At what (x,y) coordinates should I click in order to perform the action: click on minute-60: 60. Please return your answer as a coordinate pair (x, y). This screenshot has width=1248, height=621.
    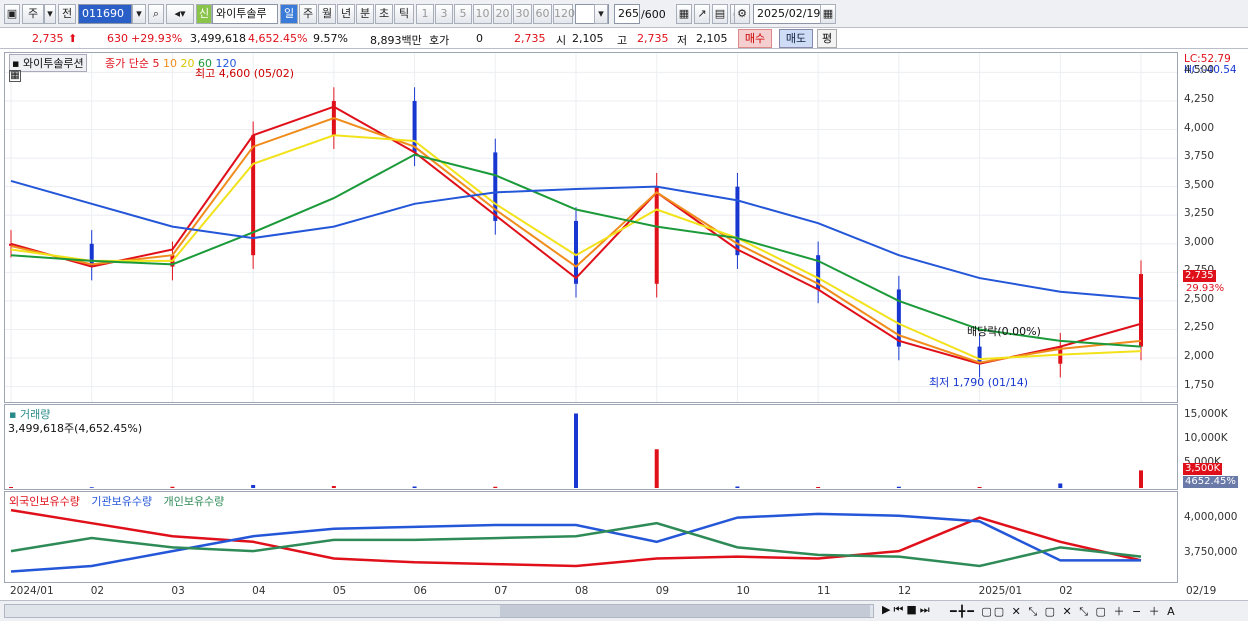
    Looking at the image, I should click on (542, 14).